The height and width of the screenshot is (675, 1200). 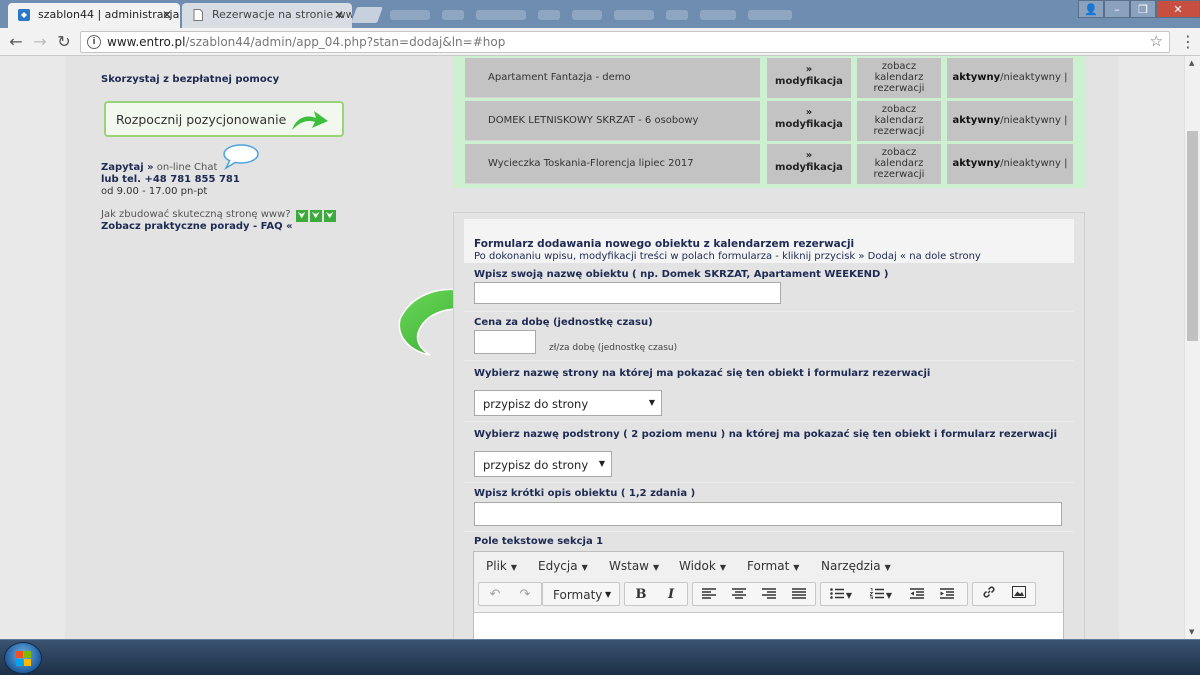 What do you see at coordinates (1188, 42) in the screenshot?
I see `kebab-menu-icon: ⋮` at bounding box center [1188, 42].